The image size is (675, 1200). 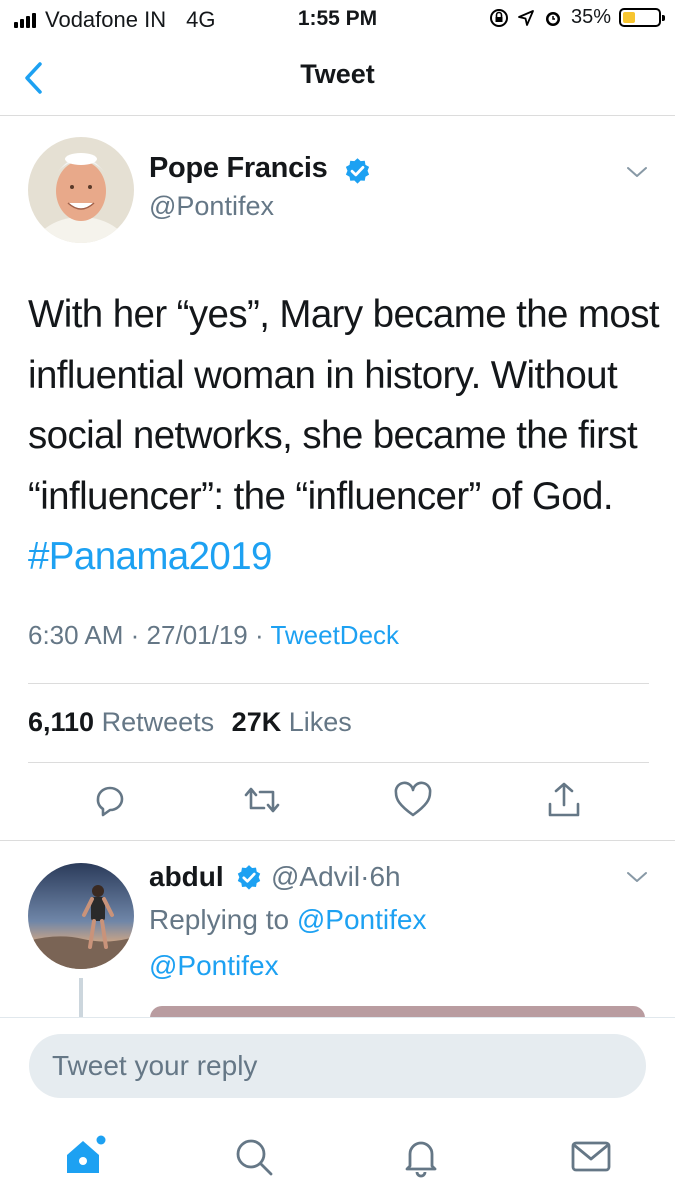 I want to click on likes-label: Likes, so click(x=320, y=722).